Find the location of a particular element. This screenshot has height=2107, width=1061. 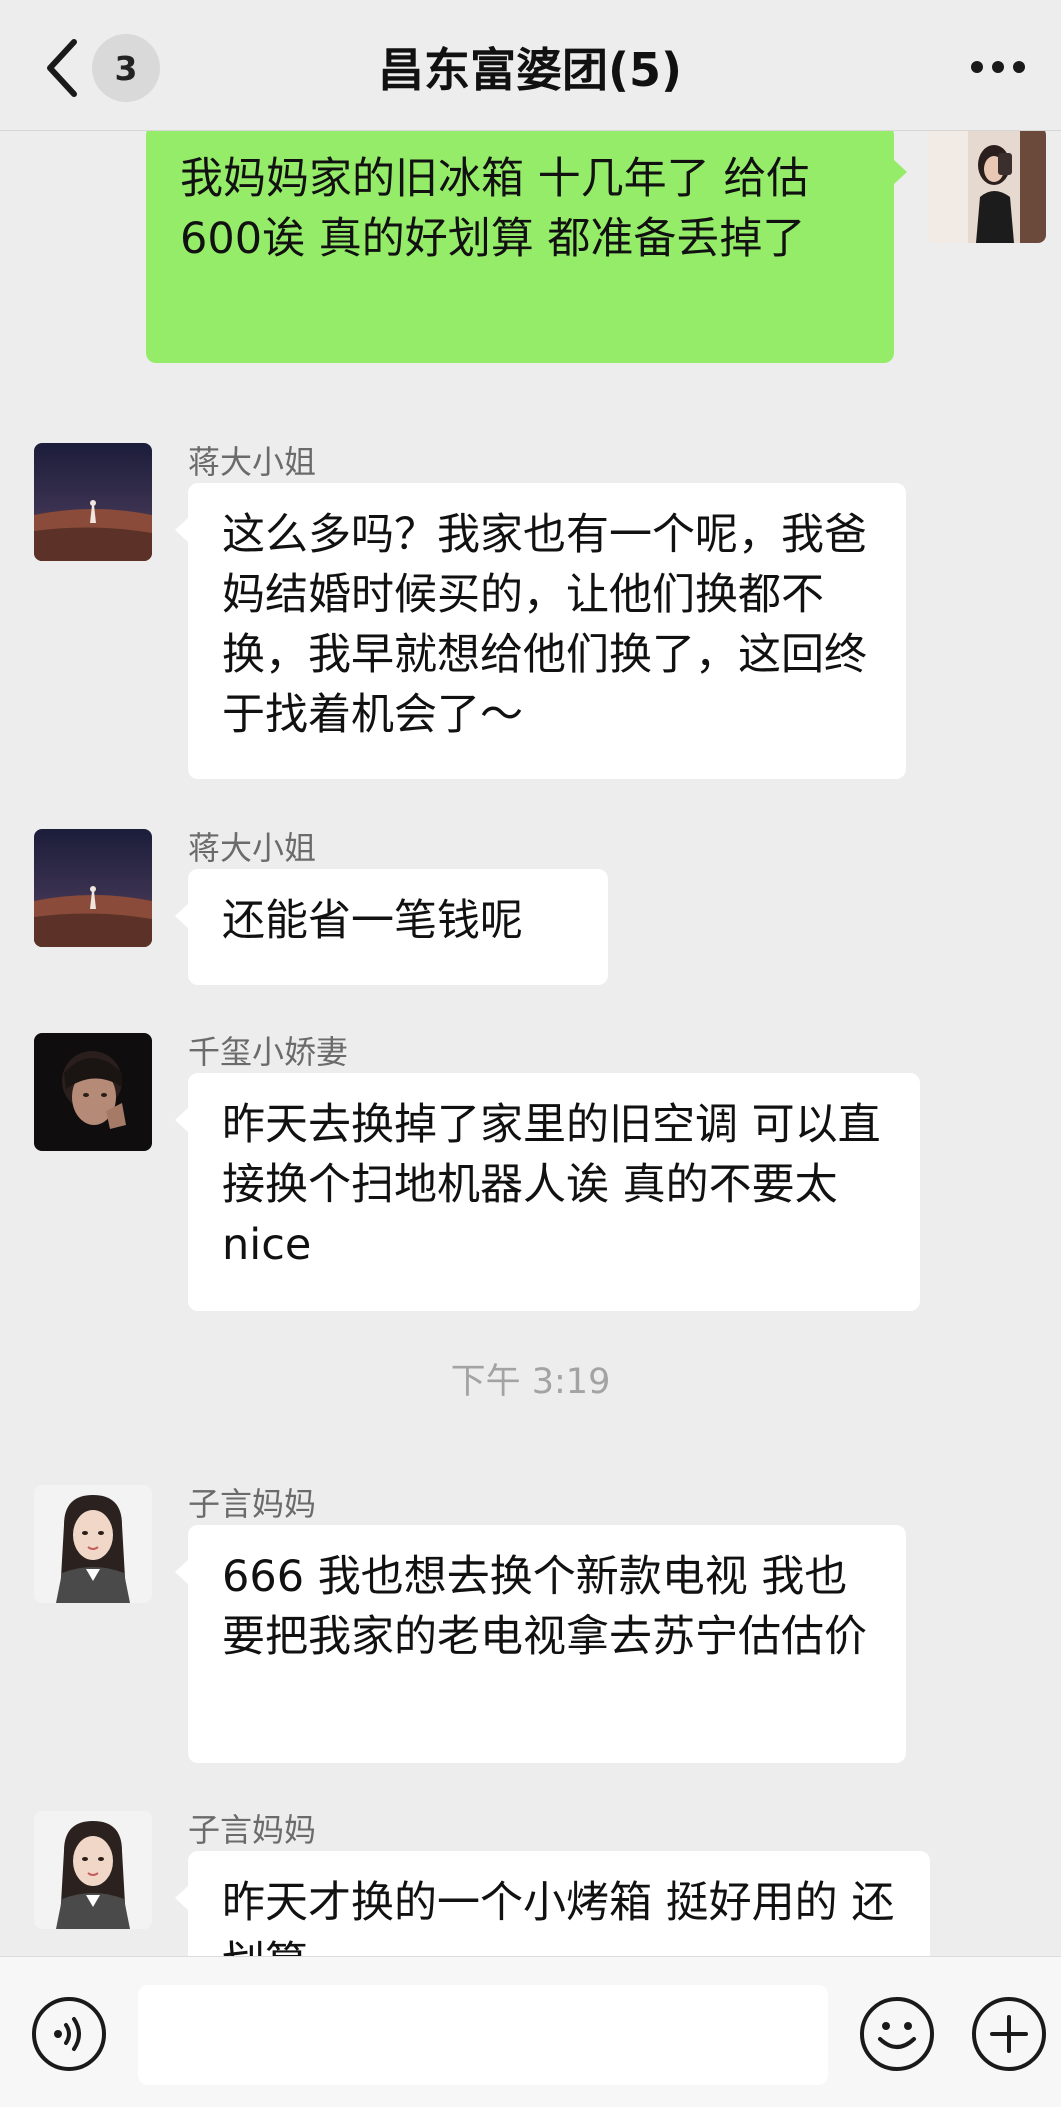

message-timestamp: 下午 3:19 is located at coordinates (530, 1382).